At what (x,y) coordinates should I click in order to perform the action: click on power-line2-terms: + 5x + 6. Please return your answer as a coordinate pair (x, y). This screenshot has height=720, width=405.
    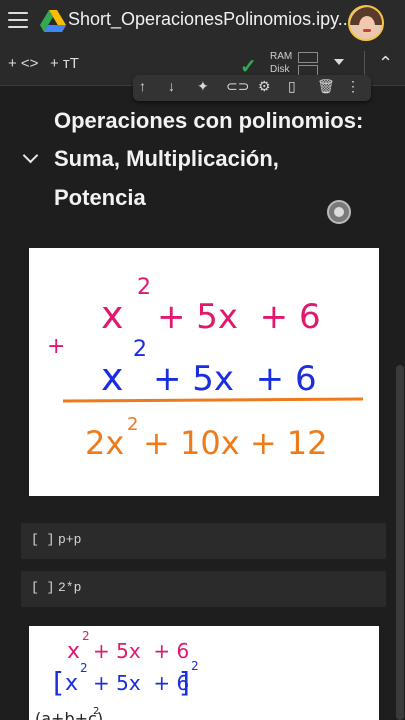
    Looking at the image, I should click on (141, 683).